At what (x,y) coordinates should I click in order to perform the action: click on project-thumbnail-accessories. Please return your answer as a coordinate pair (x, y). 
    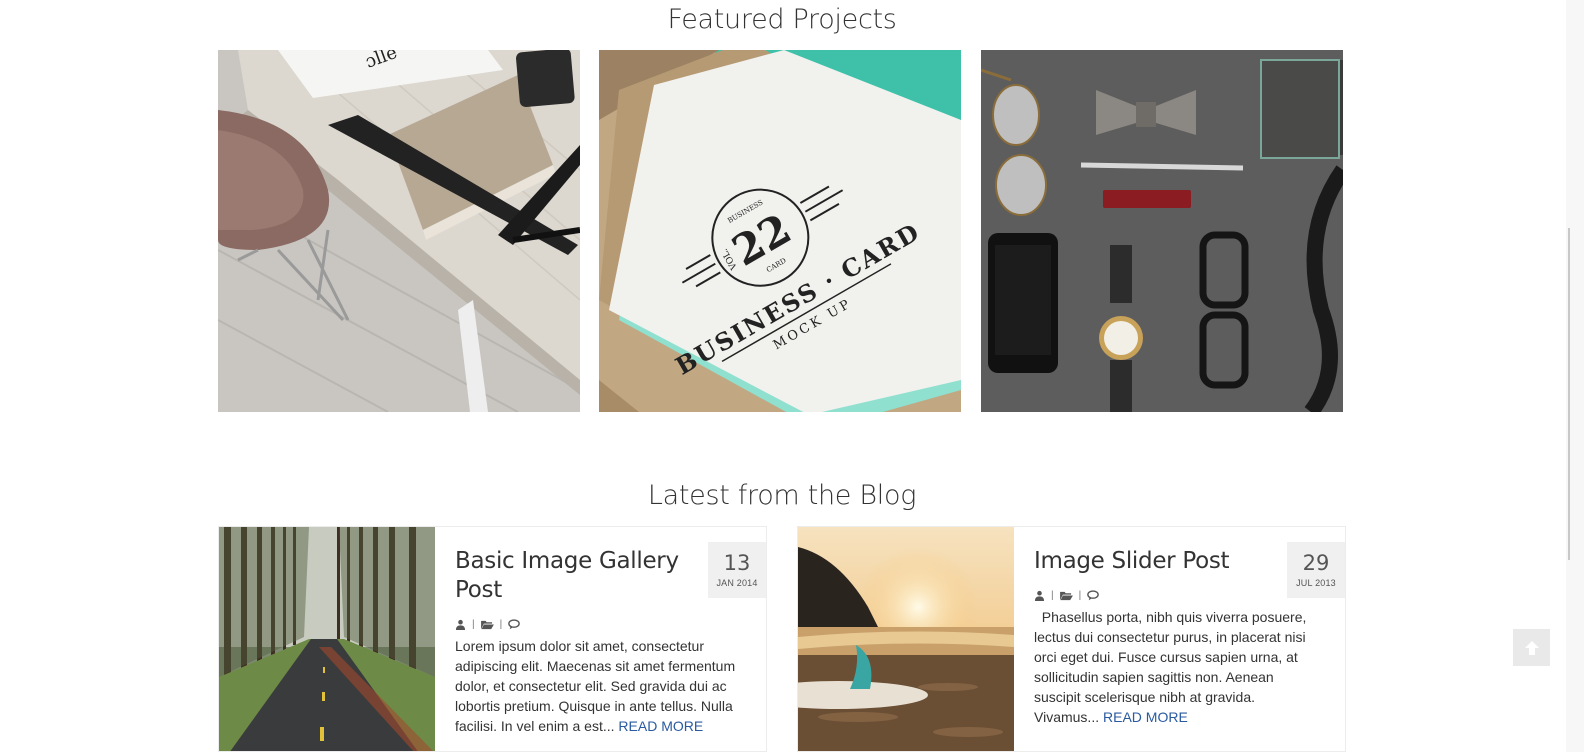
    Looking at the image, I should click on (1162, 231).